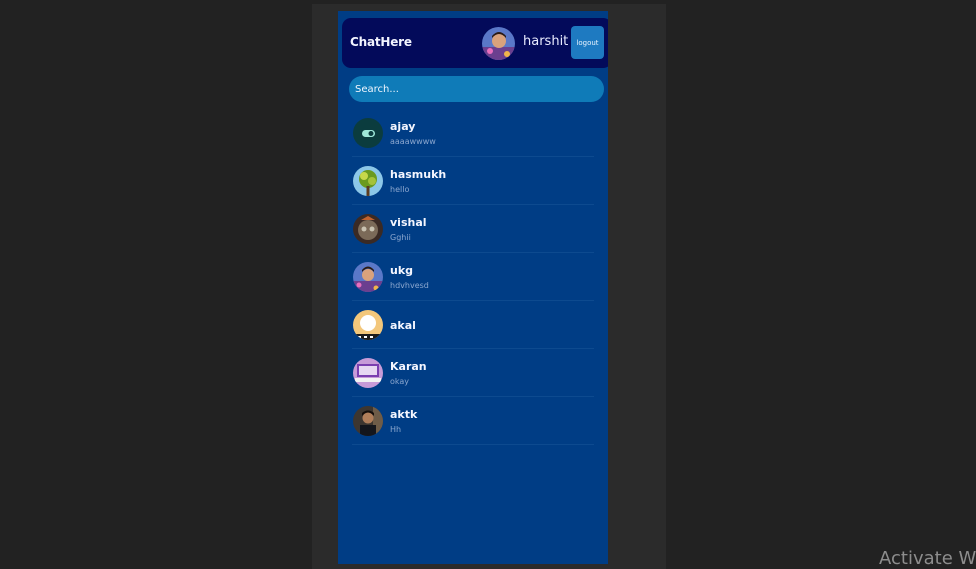 The image size is (976, 569). I want to click on orange-logo-avatar, so click(368, 325).